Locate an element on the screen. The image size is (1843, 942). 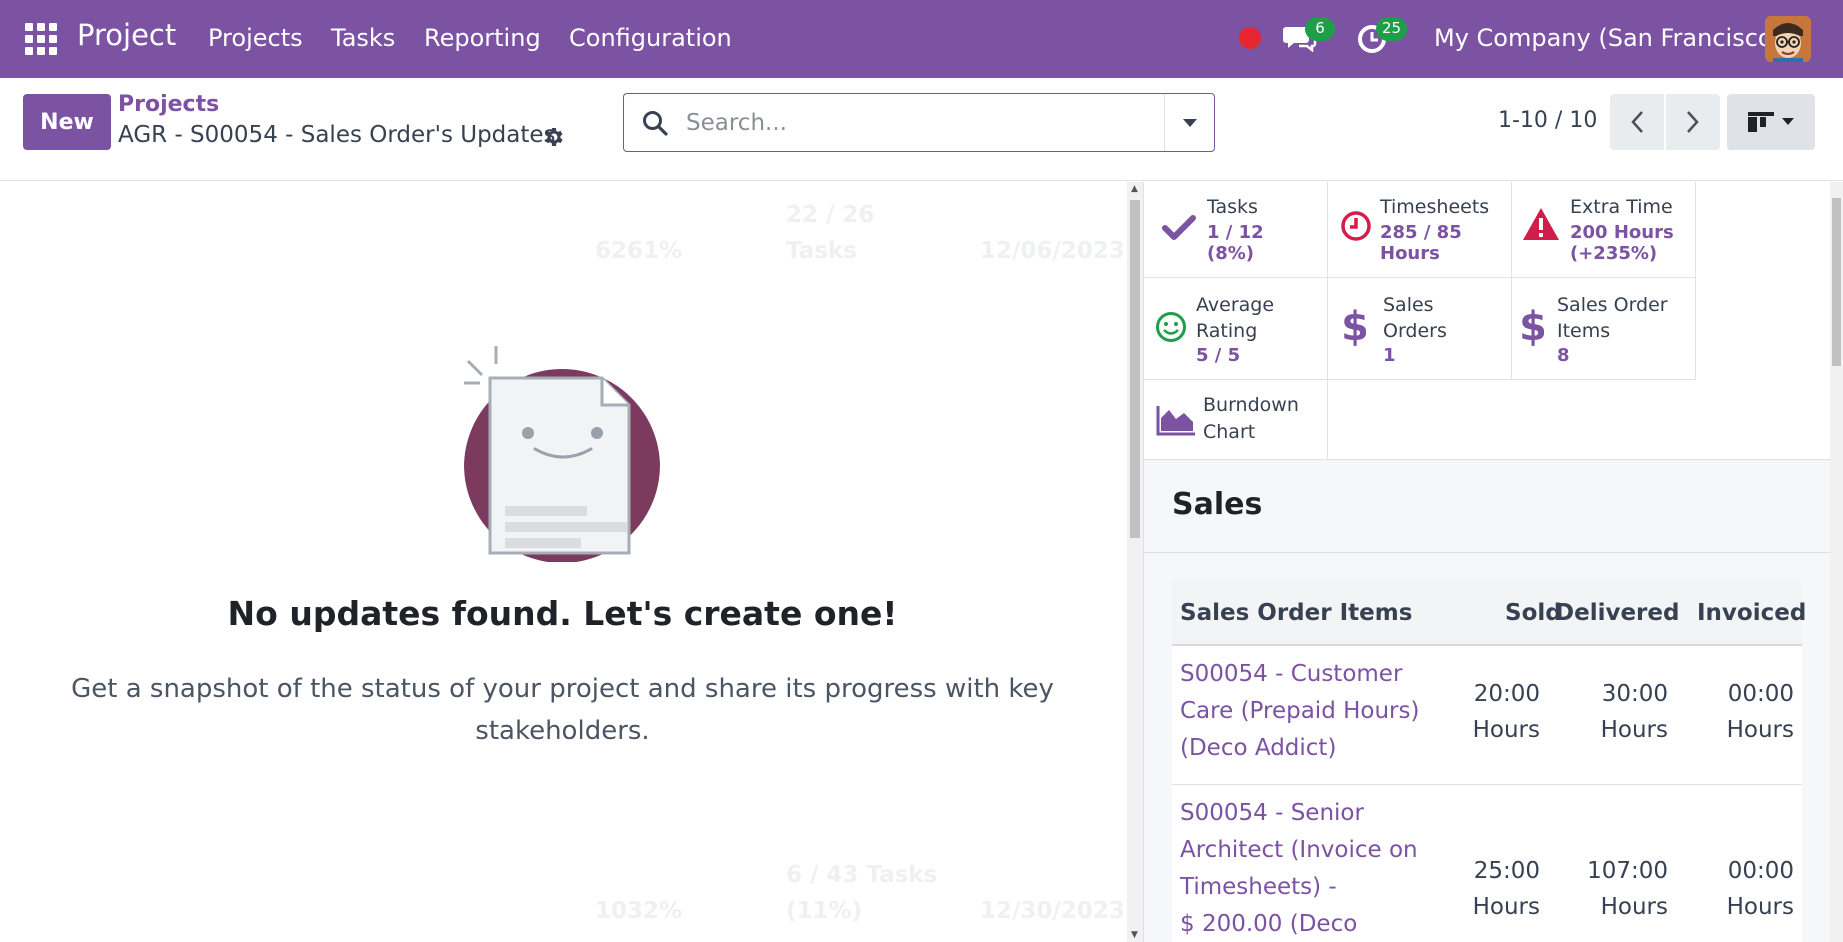
stat-label: Extra Time is located at coordinates (1621, 207).